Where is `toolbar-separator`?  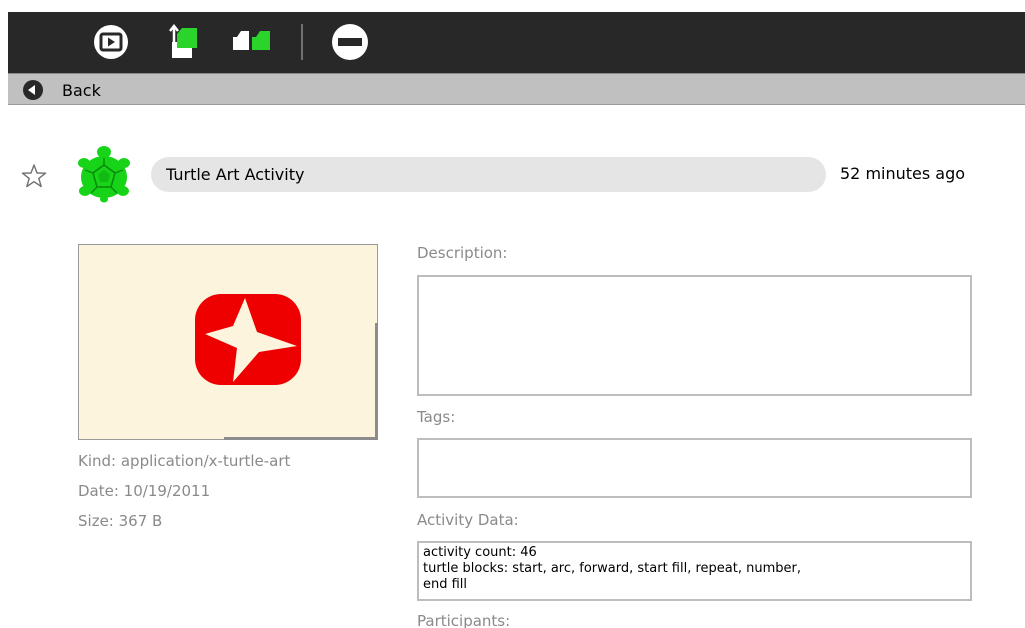 toolbar-separator is located at coordinates (302, 42).